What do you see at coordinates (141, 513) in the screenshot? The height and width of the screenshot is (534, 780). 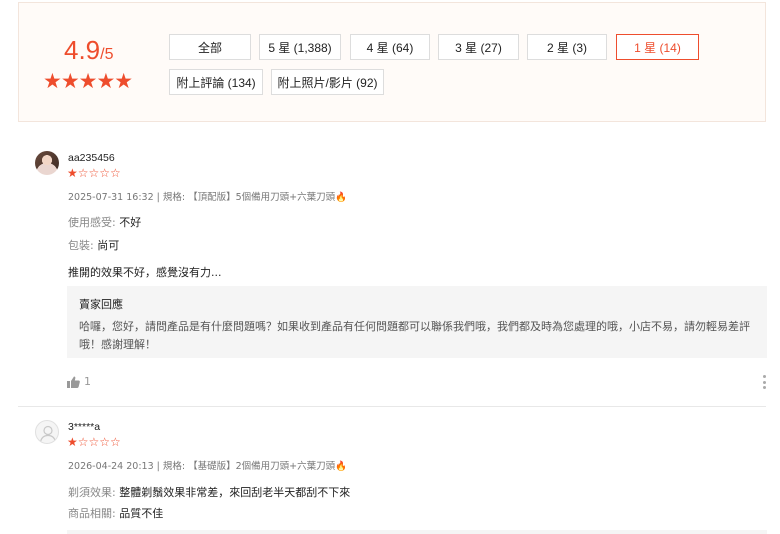 I see `attribute-value: 品質不佳` at bounding box center [141, 513].